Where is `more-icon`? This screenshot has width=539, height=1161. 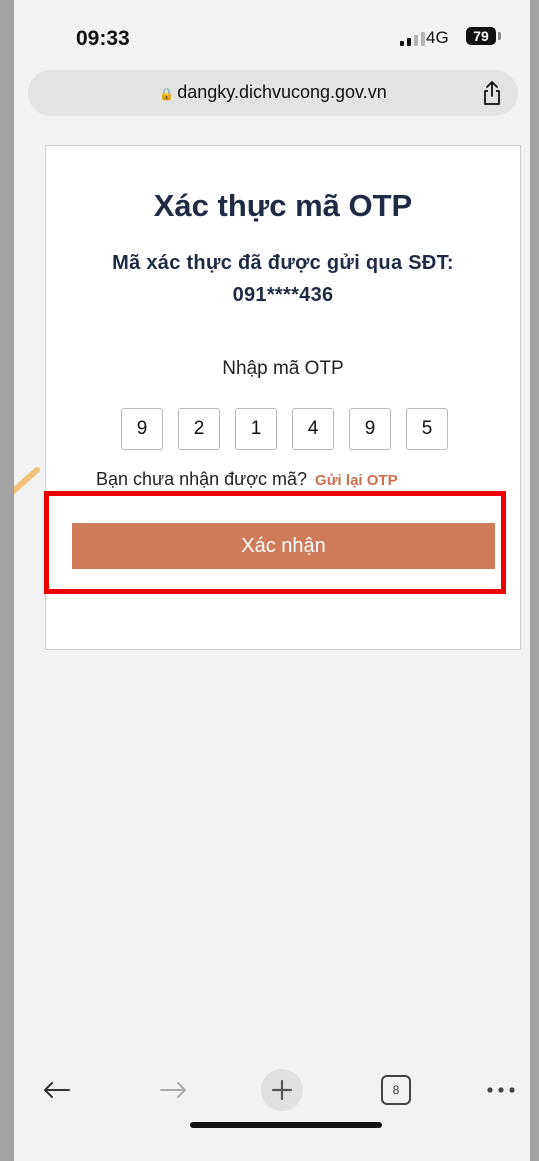
more-icon is located at coordinates (501, 1090).